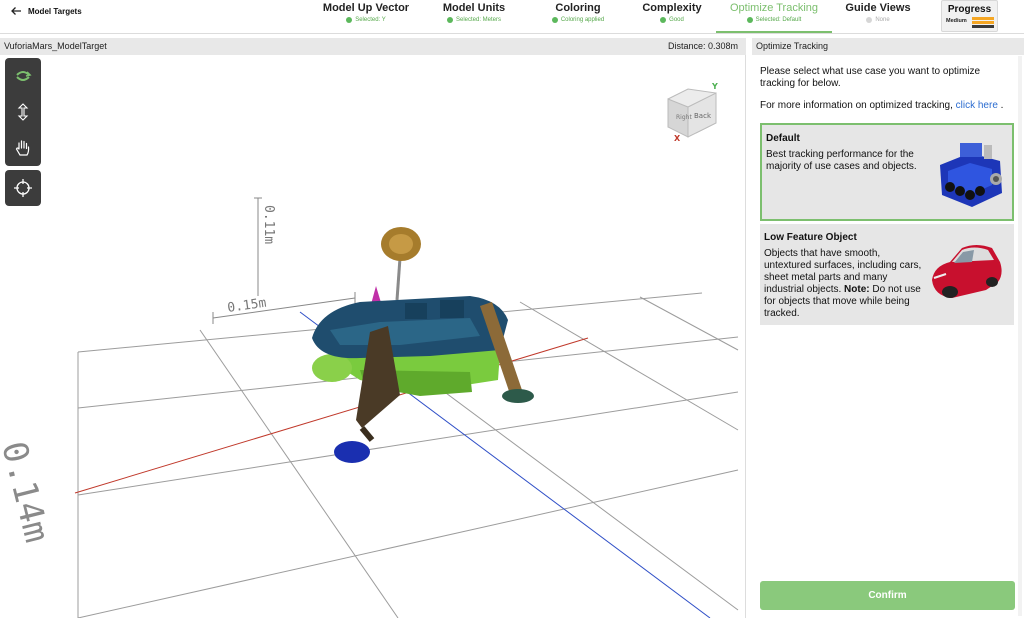  I want to click on distance-readout: Distance: 0.308m, so click(702, 46).